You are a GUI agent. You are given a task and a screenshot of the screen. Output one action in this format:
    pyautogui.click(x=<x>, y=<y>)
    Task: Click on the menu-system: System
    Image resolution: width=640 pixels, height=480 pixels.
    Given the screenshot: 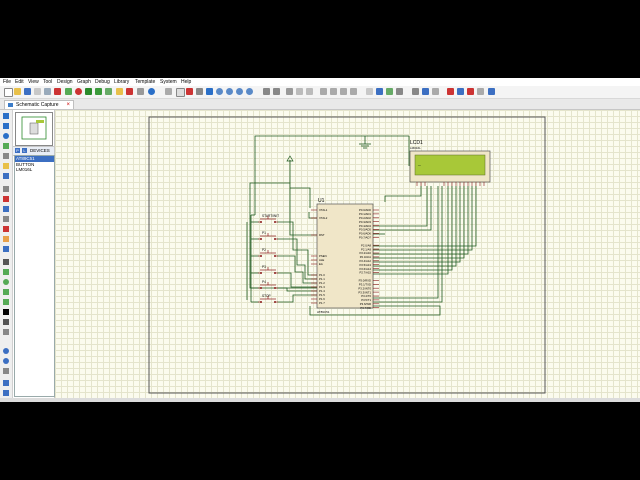 What is the action you would take?
    pyautogui.click(x=168, y=82)
    